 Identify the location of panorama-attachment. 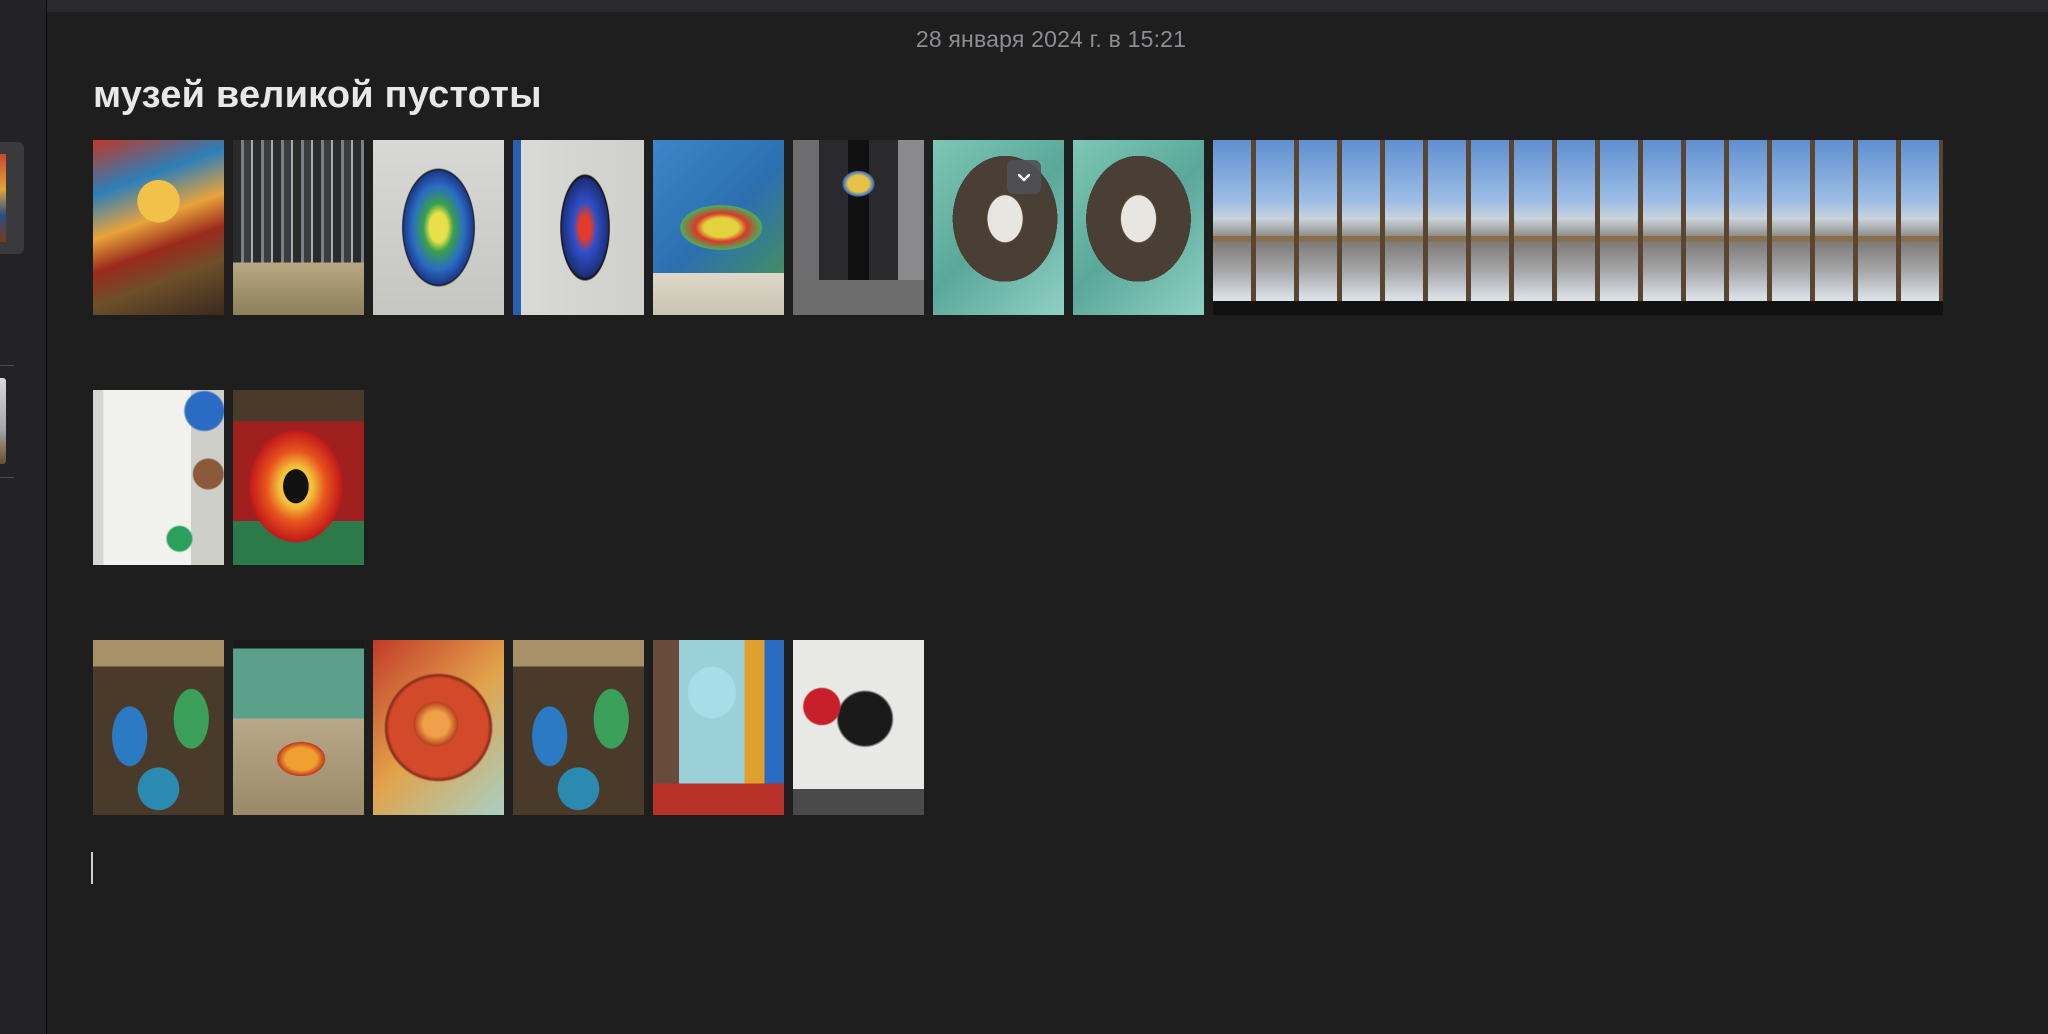
(1578, 227).